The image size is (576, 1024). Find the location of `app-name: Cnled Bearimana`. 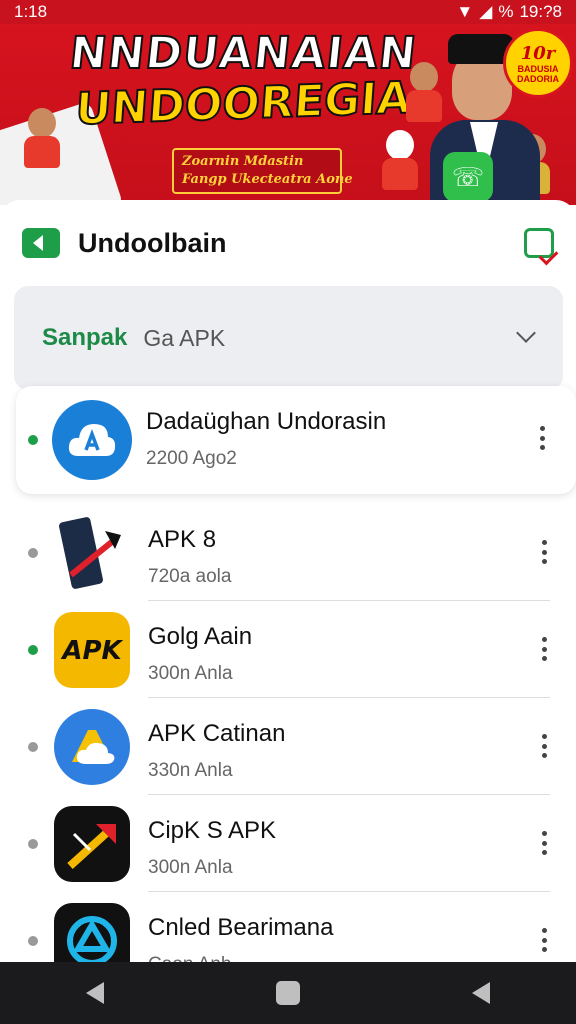

app-name: Cnled Bearimana is located at coordinates (241, 927).